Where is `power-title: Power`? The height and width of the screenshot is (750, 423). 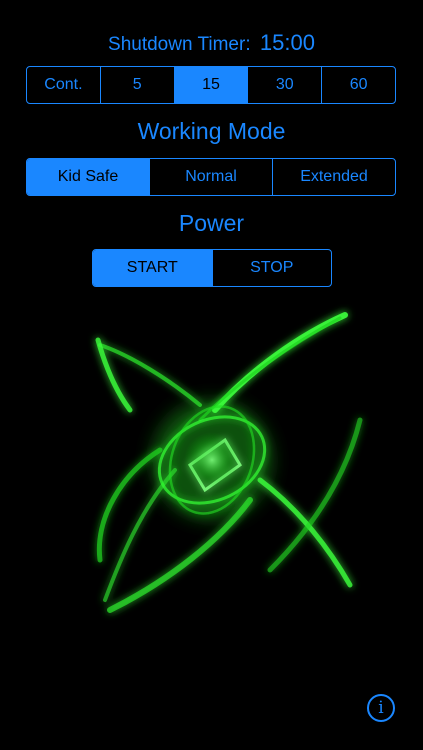
power-title: Power is located at coordinates (211, 223).